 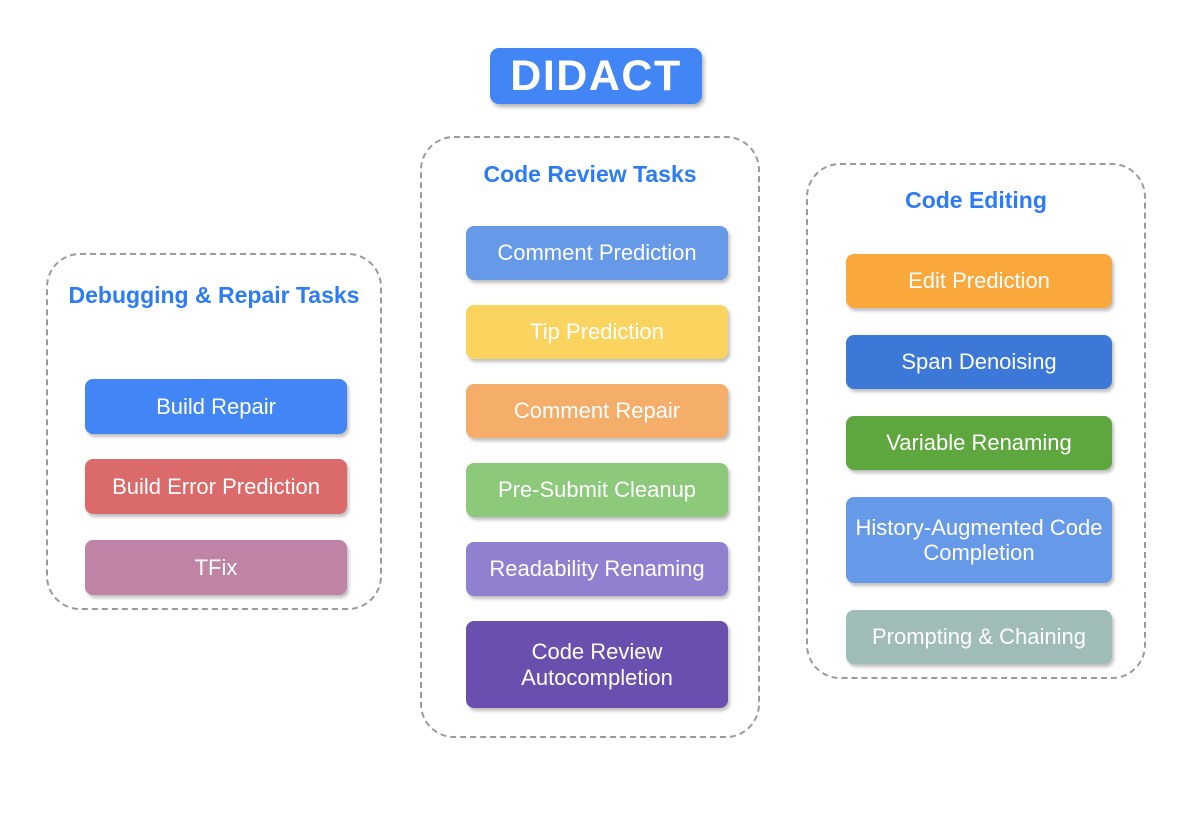 I want to click on task-pill-label: Edit Prediction, so click(x=979, y=281).